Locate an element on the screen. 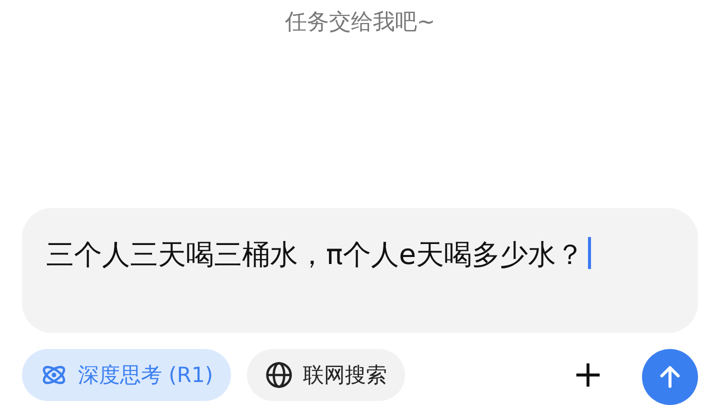 The width and height of the screenshot is (720, 405). globe-icon is located at coordinates (279, 375).